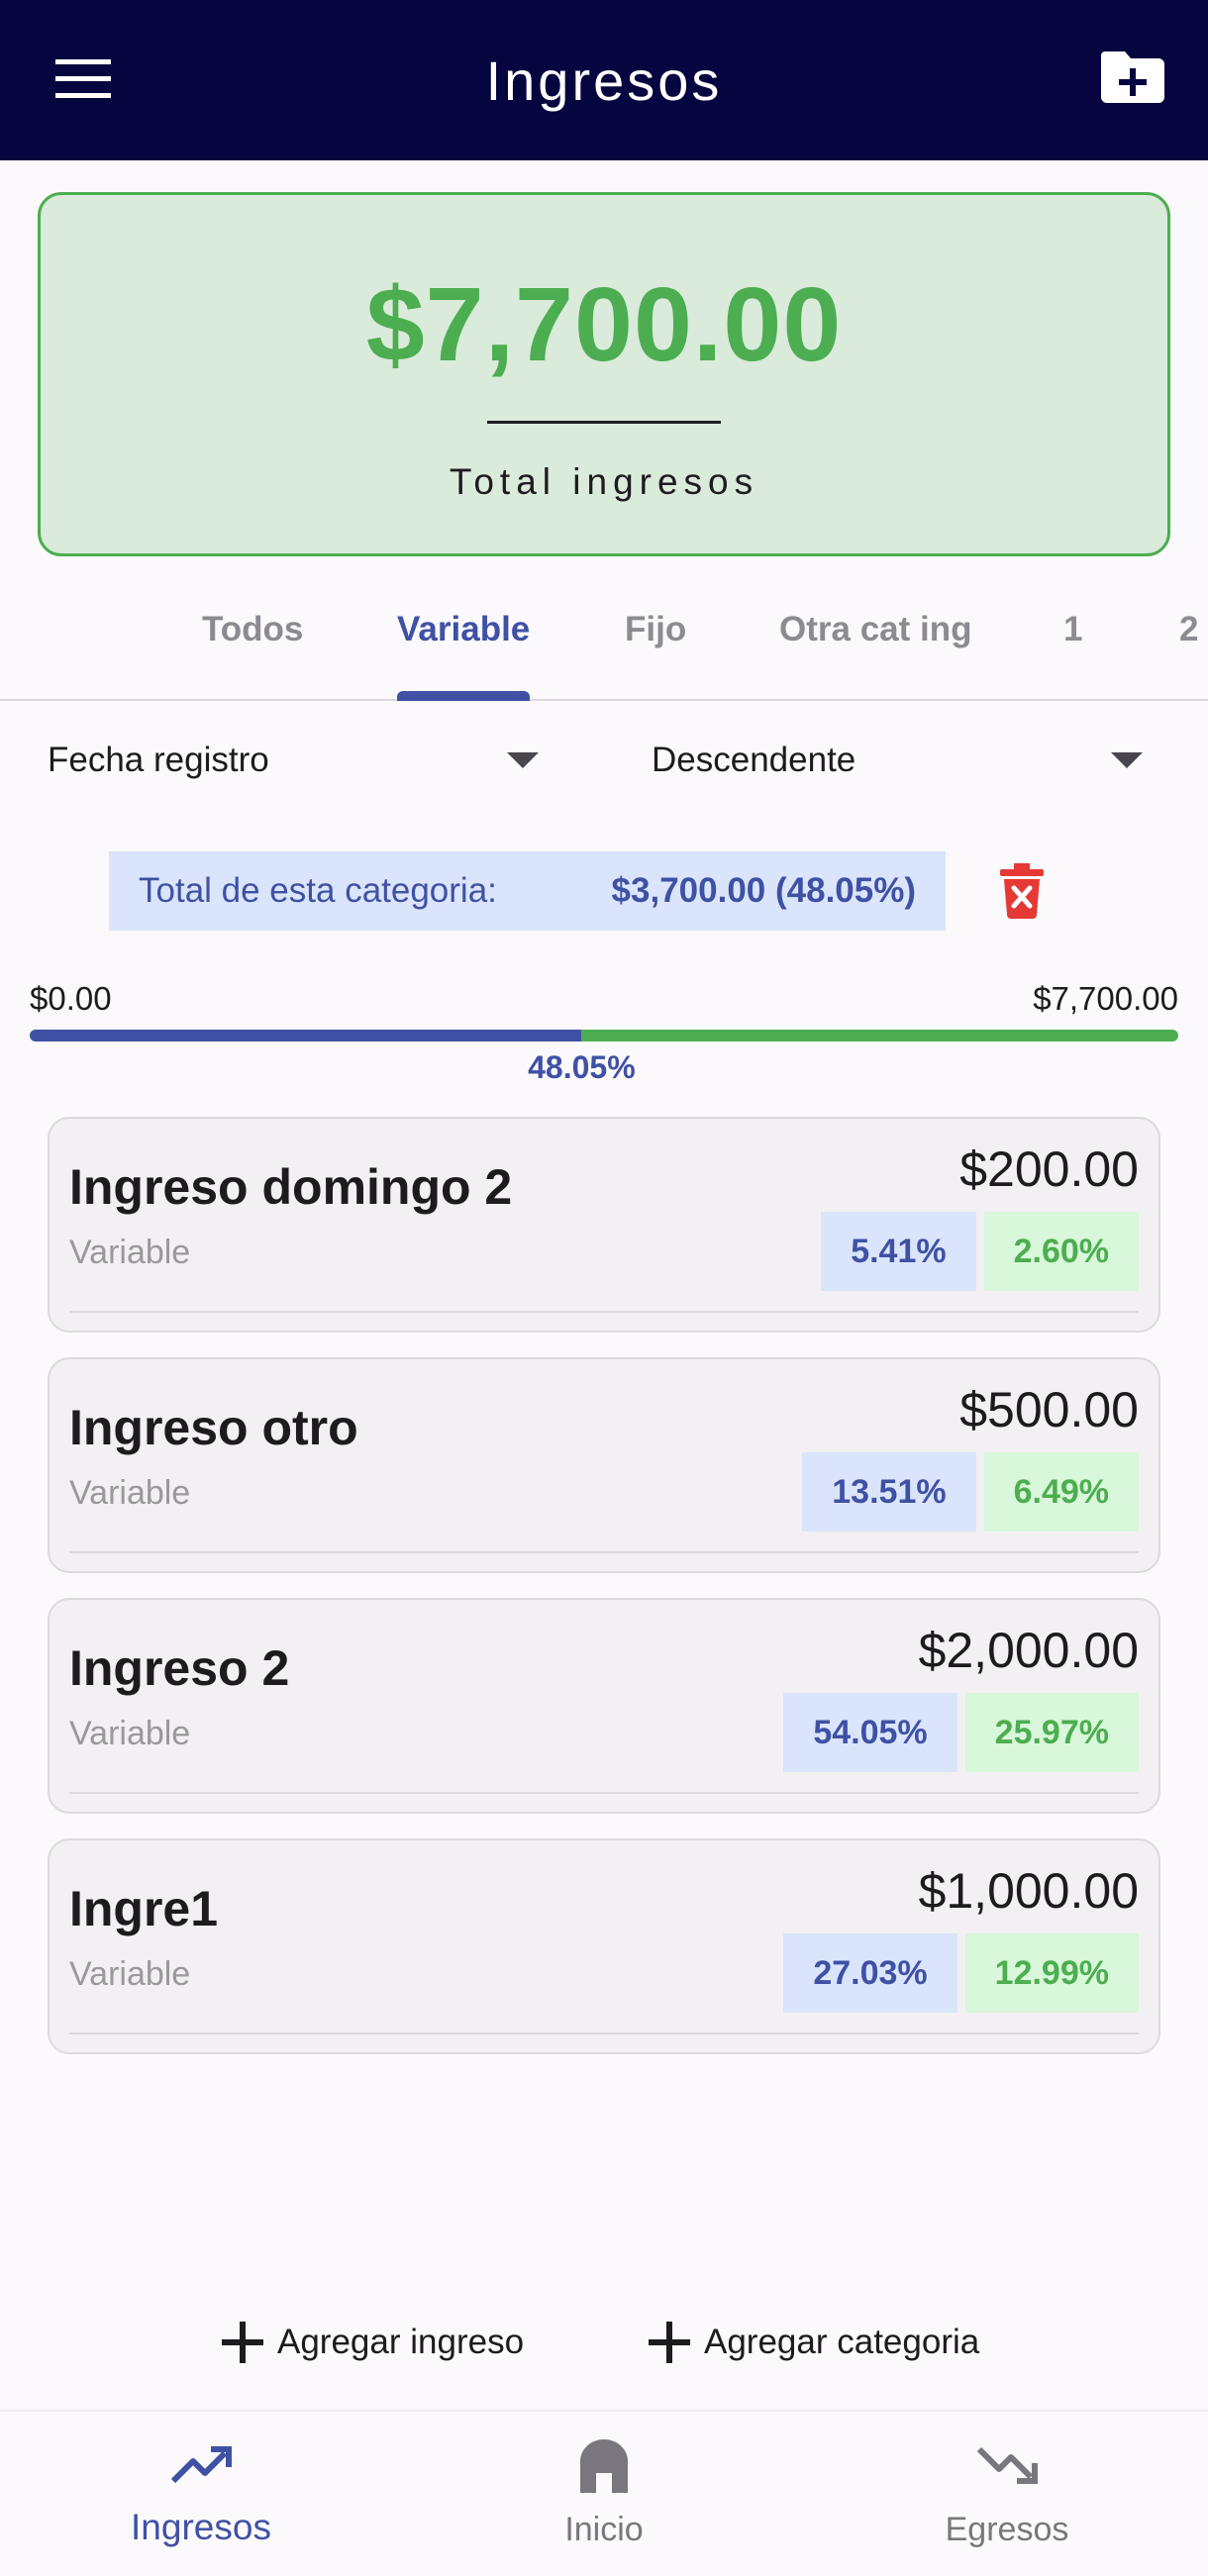  I want to click on category-total-value: $3,700.00 (48.05%), so click(763, 891).